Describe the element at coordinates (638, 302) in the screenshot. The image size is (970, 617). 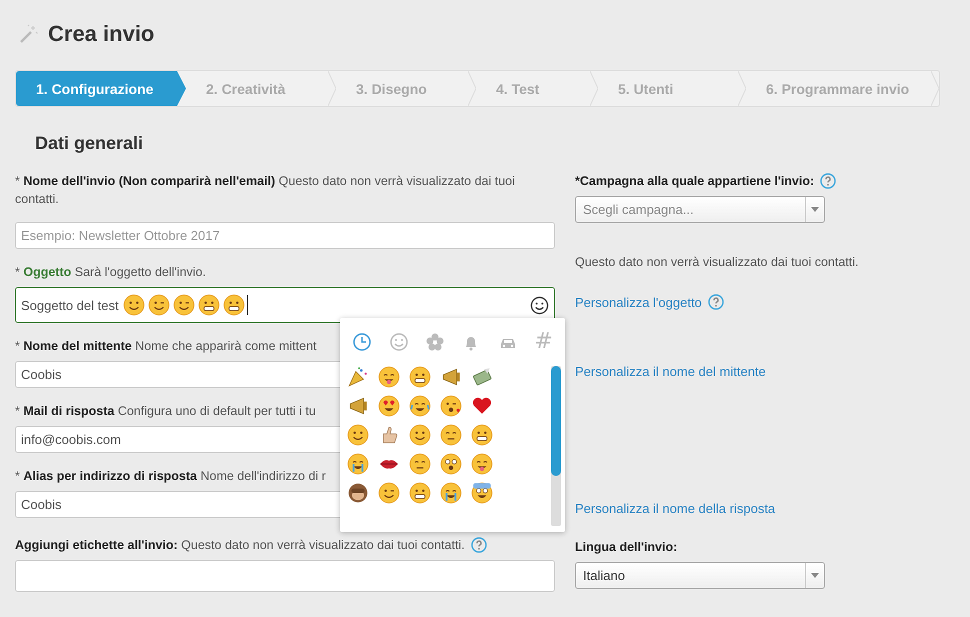
I see `customize-link: Personalizza l'oggetto` at that location.